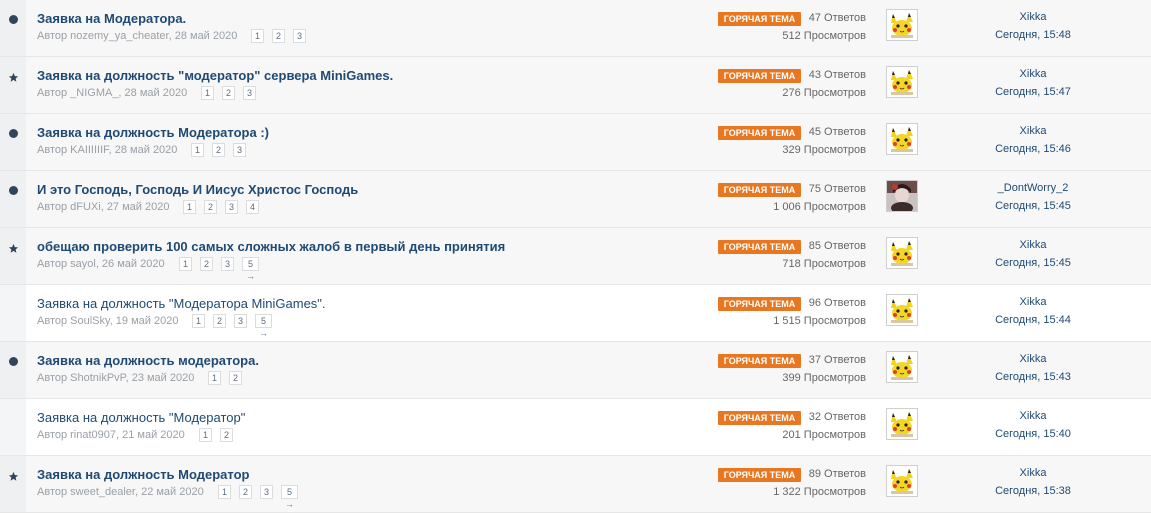  I want to click on page-link: 4, so click(253, 207).